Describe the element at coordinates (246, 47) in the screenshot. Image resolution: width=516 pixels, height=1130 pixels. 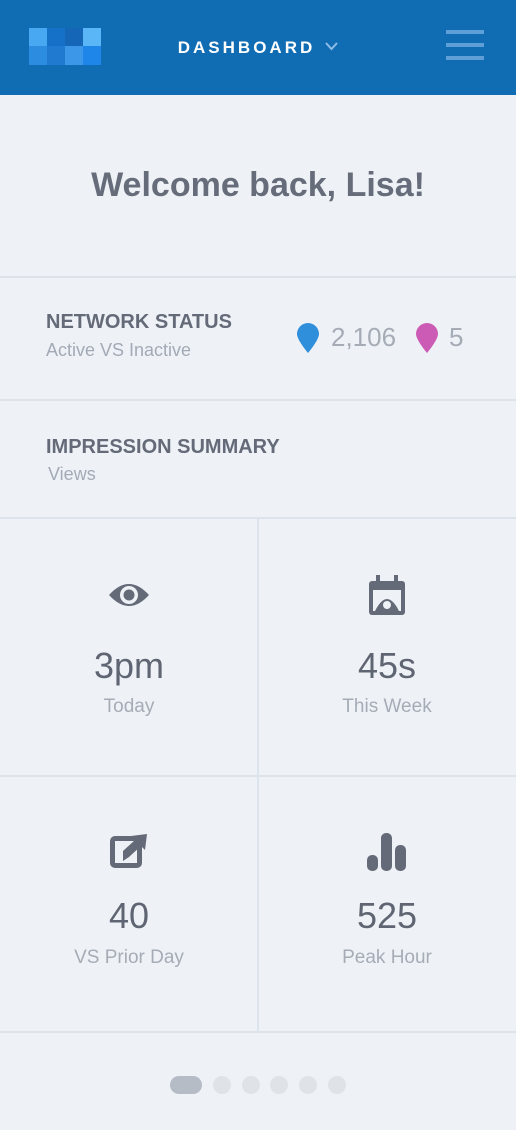
I see `dashboard-title: DASHBOARD` at that location.